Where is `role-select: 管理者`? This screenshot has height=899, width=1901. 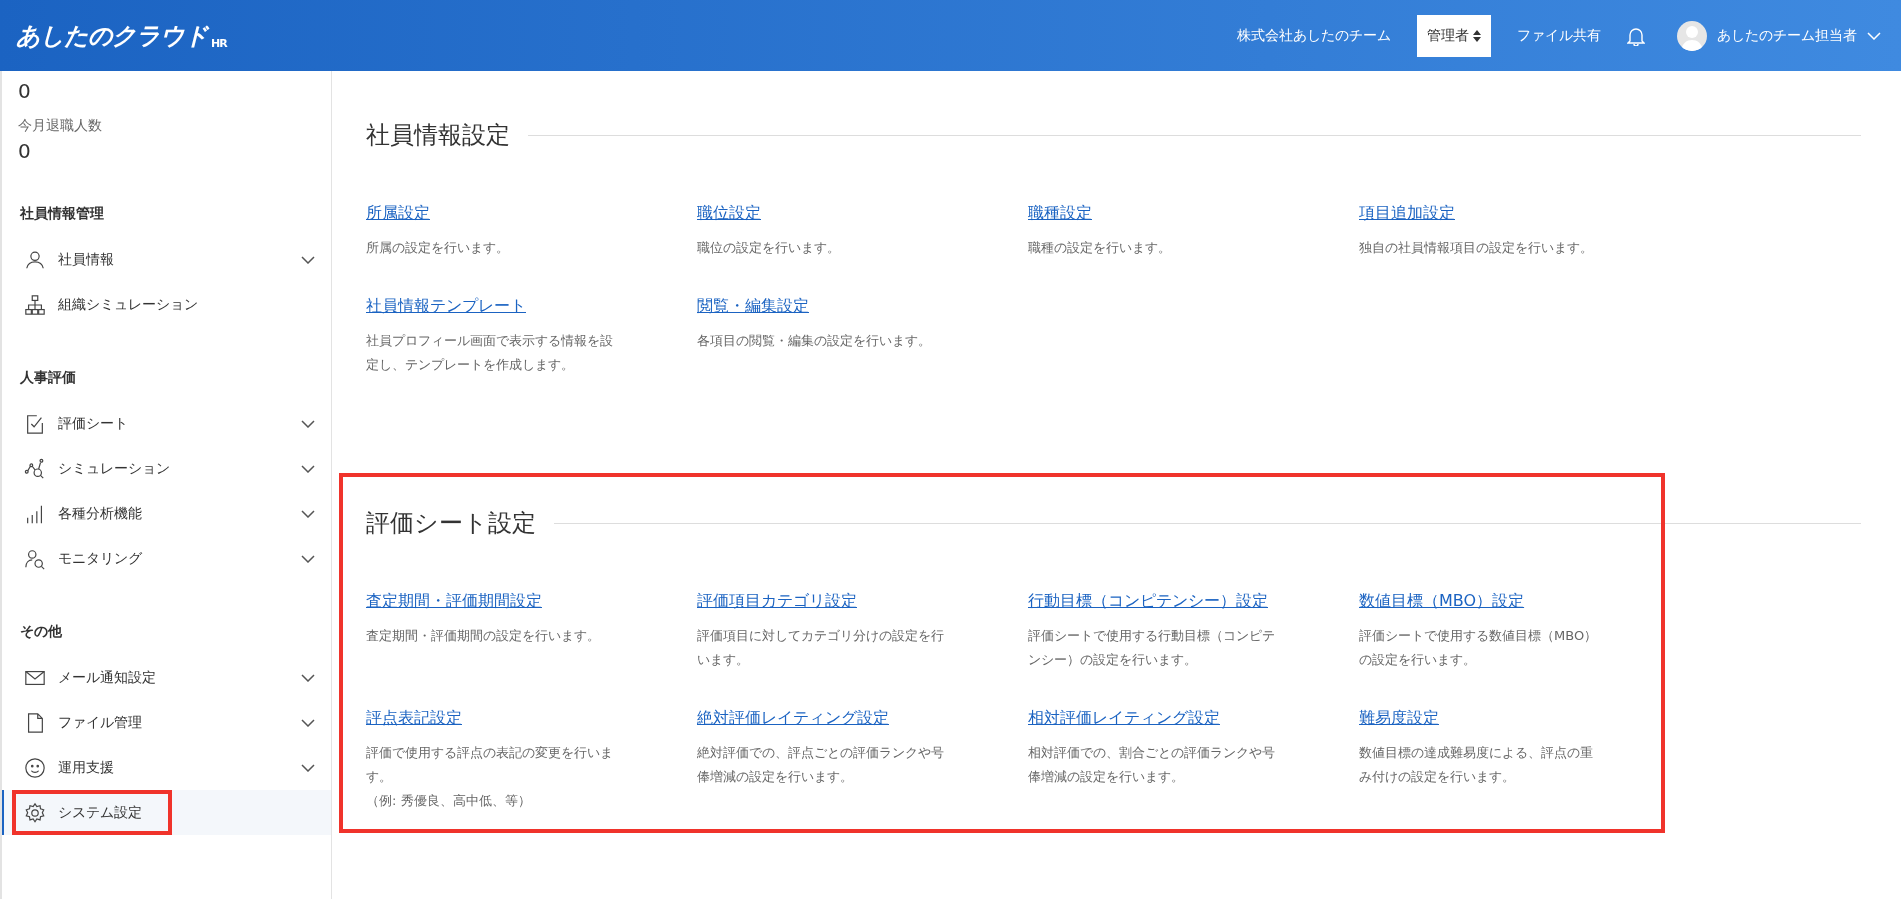
role-select: 管理者 is located at coordinates (1454, 35).